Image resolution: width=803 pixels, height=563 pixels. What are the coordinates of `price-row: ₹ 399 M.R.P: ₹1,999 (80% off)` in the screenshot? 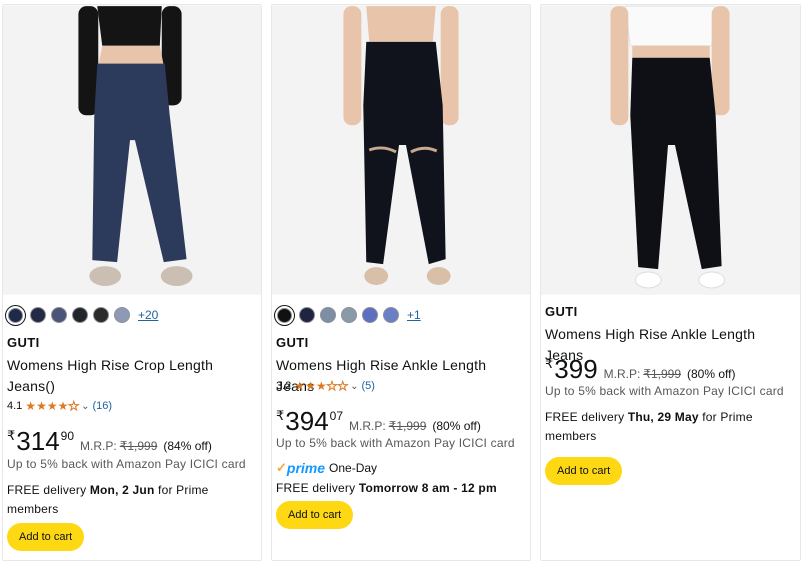 It's located at (670, 369).